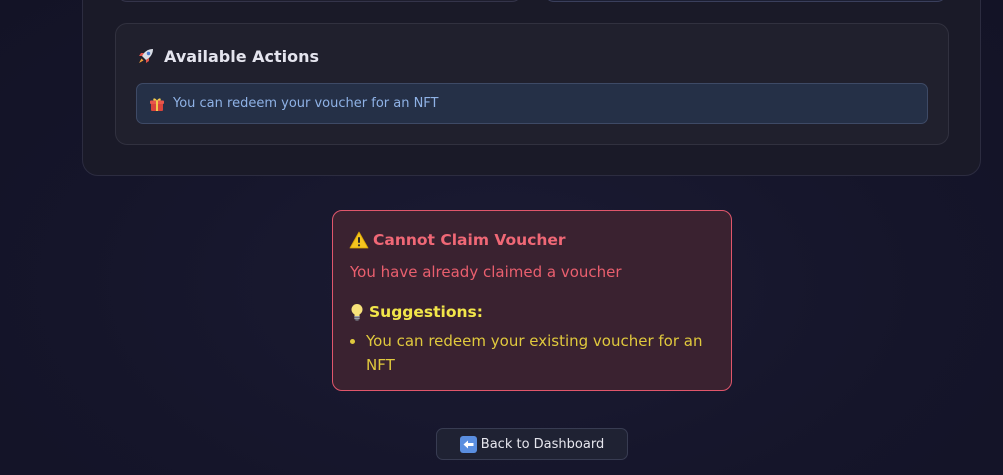 This screenshot has height=475, width=1003. Describe the element at coordinates (352, 341) in the screenshot. I see `bullet-icon` at that location.